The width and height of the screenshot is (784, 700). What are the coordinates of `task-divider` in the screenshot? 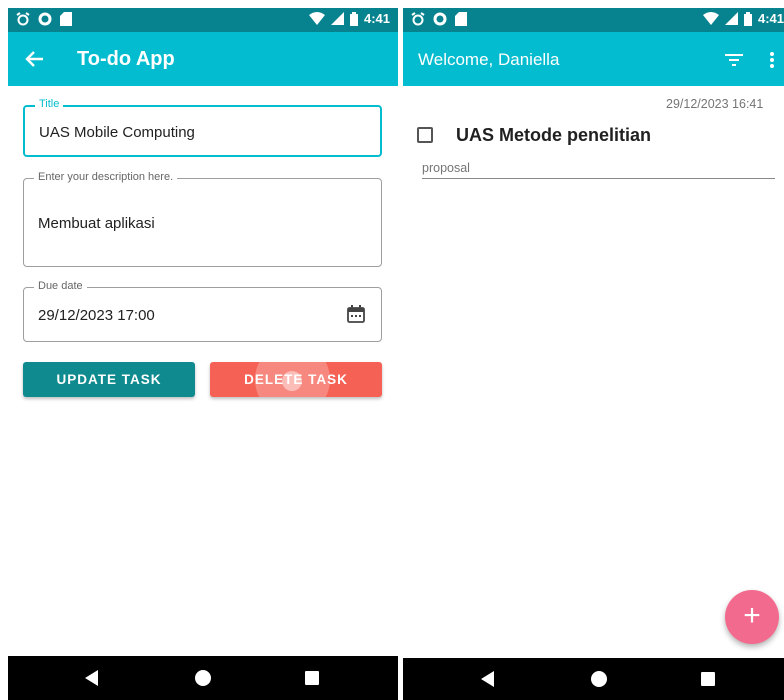 It's located at (598, 178).